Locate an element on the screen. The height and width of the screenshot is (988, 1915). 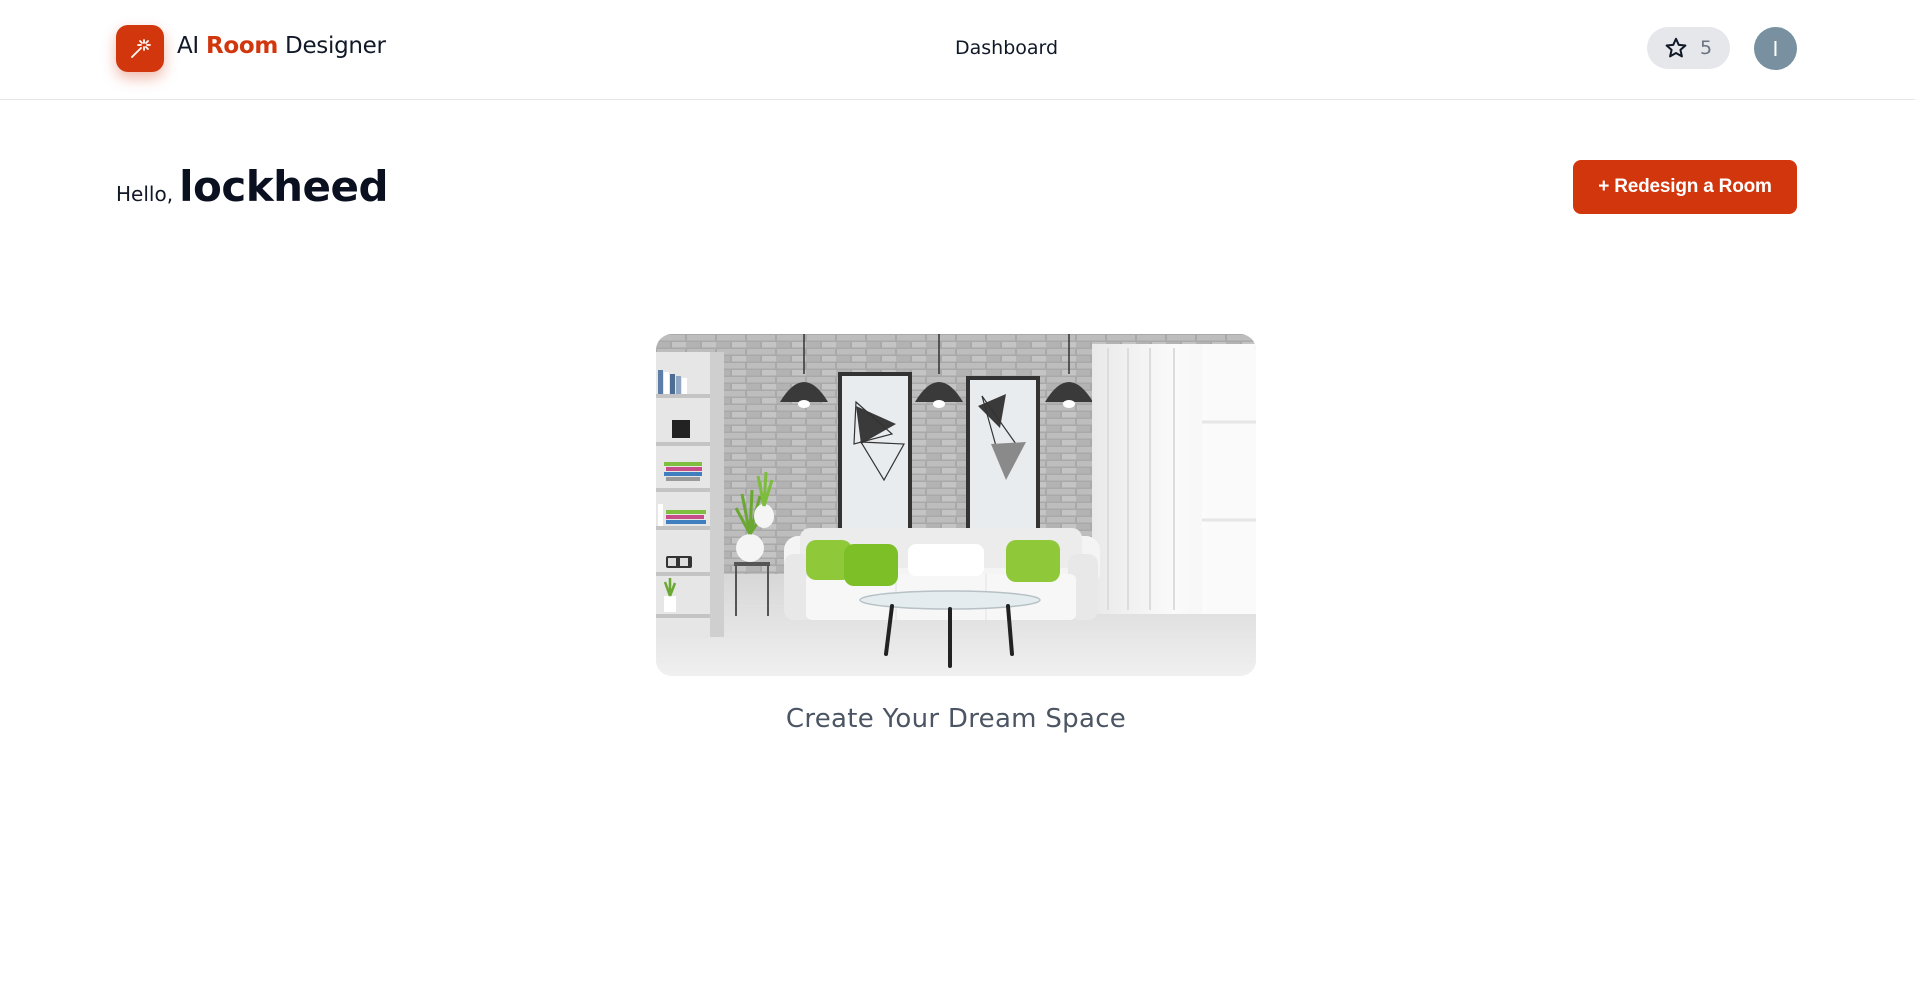
hero-room-illustration is located at coordinates (956, 505).